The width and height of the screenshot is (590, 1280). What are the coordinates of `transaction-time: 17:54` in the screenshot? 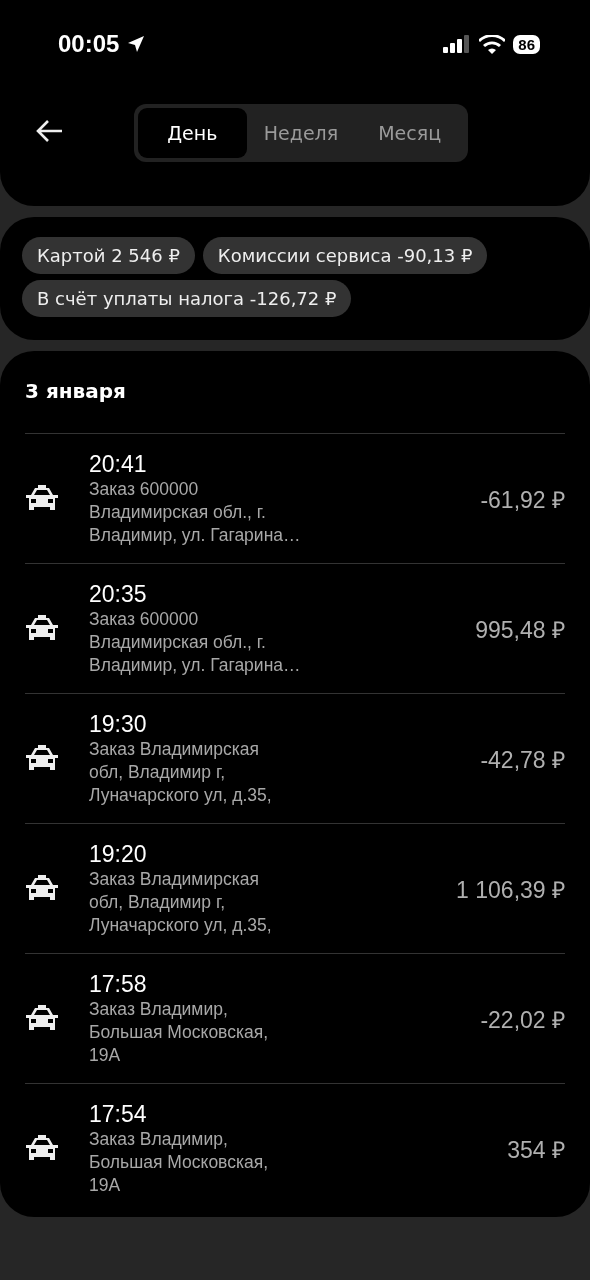 It's located at (118, 1114).